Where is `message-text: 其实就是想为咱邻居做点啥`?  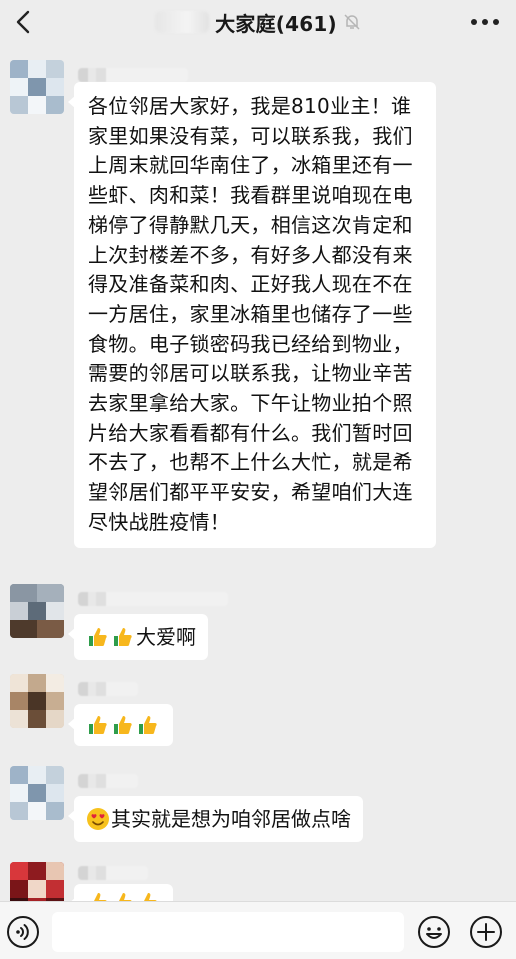
message-text: 其实就是想为咱邻居做点啥 is located at coordinates (231, 819).